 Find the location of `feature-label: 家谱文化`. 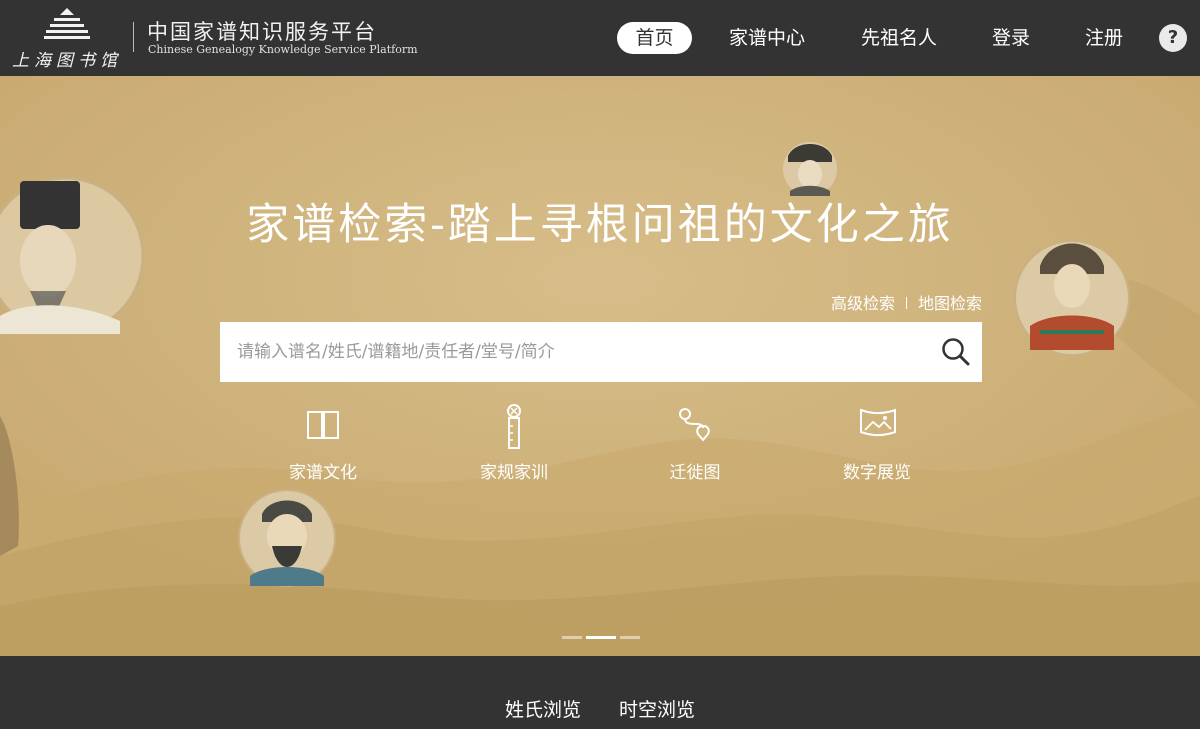

feature-label: 家谱文化 is located at coordinates (323, 473).